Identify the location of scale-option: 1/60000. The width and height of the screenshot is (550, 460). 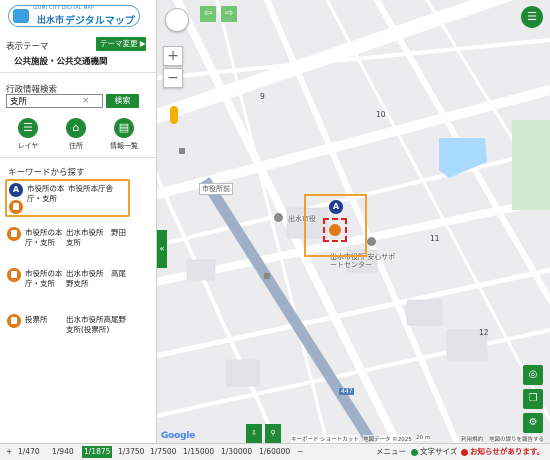
(274, 452).